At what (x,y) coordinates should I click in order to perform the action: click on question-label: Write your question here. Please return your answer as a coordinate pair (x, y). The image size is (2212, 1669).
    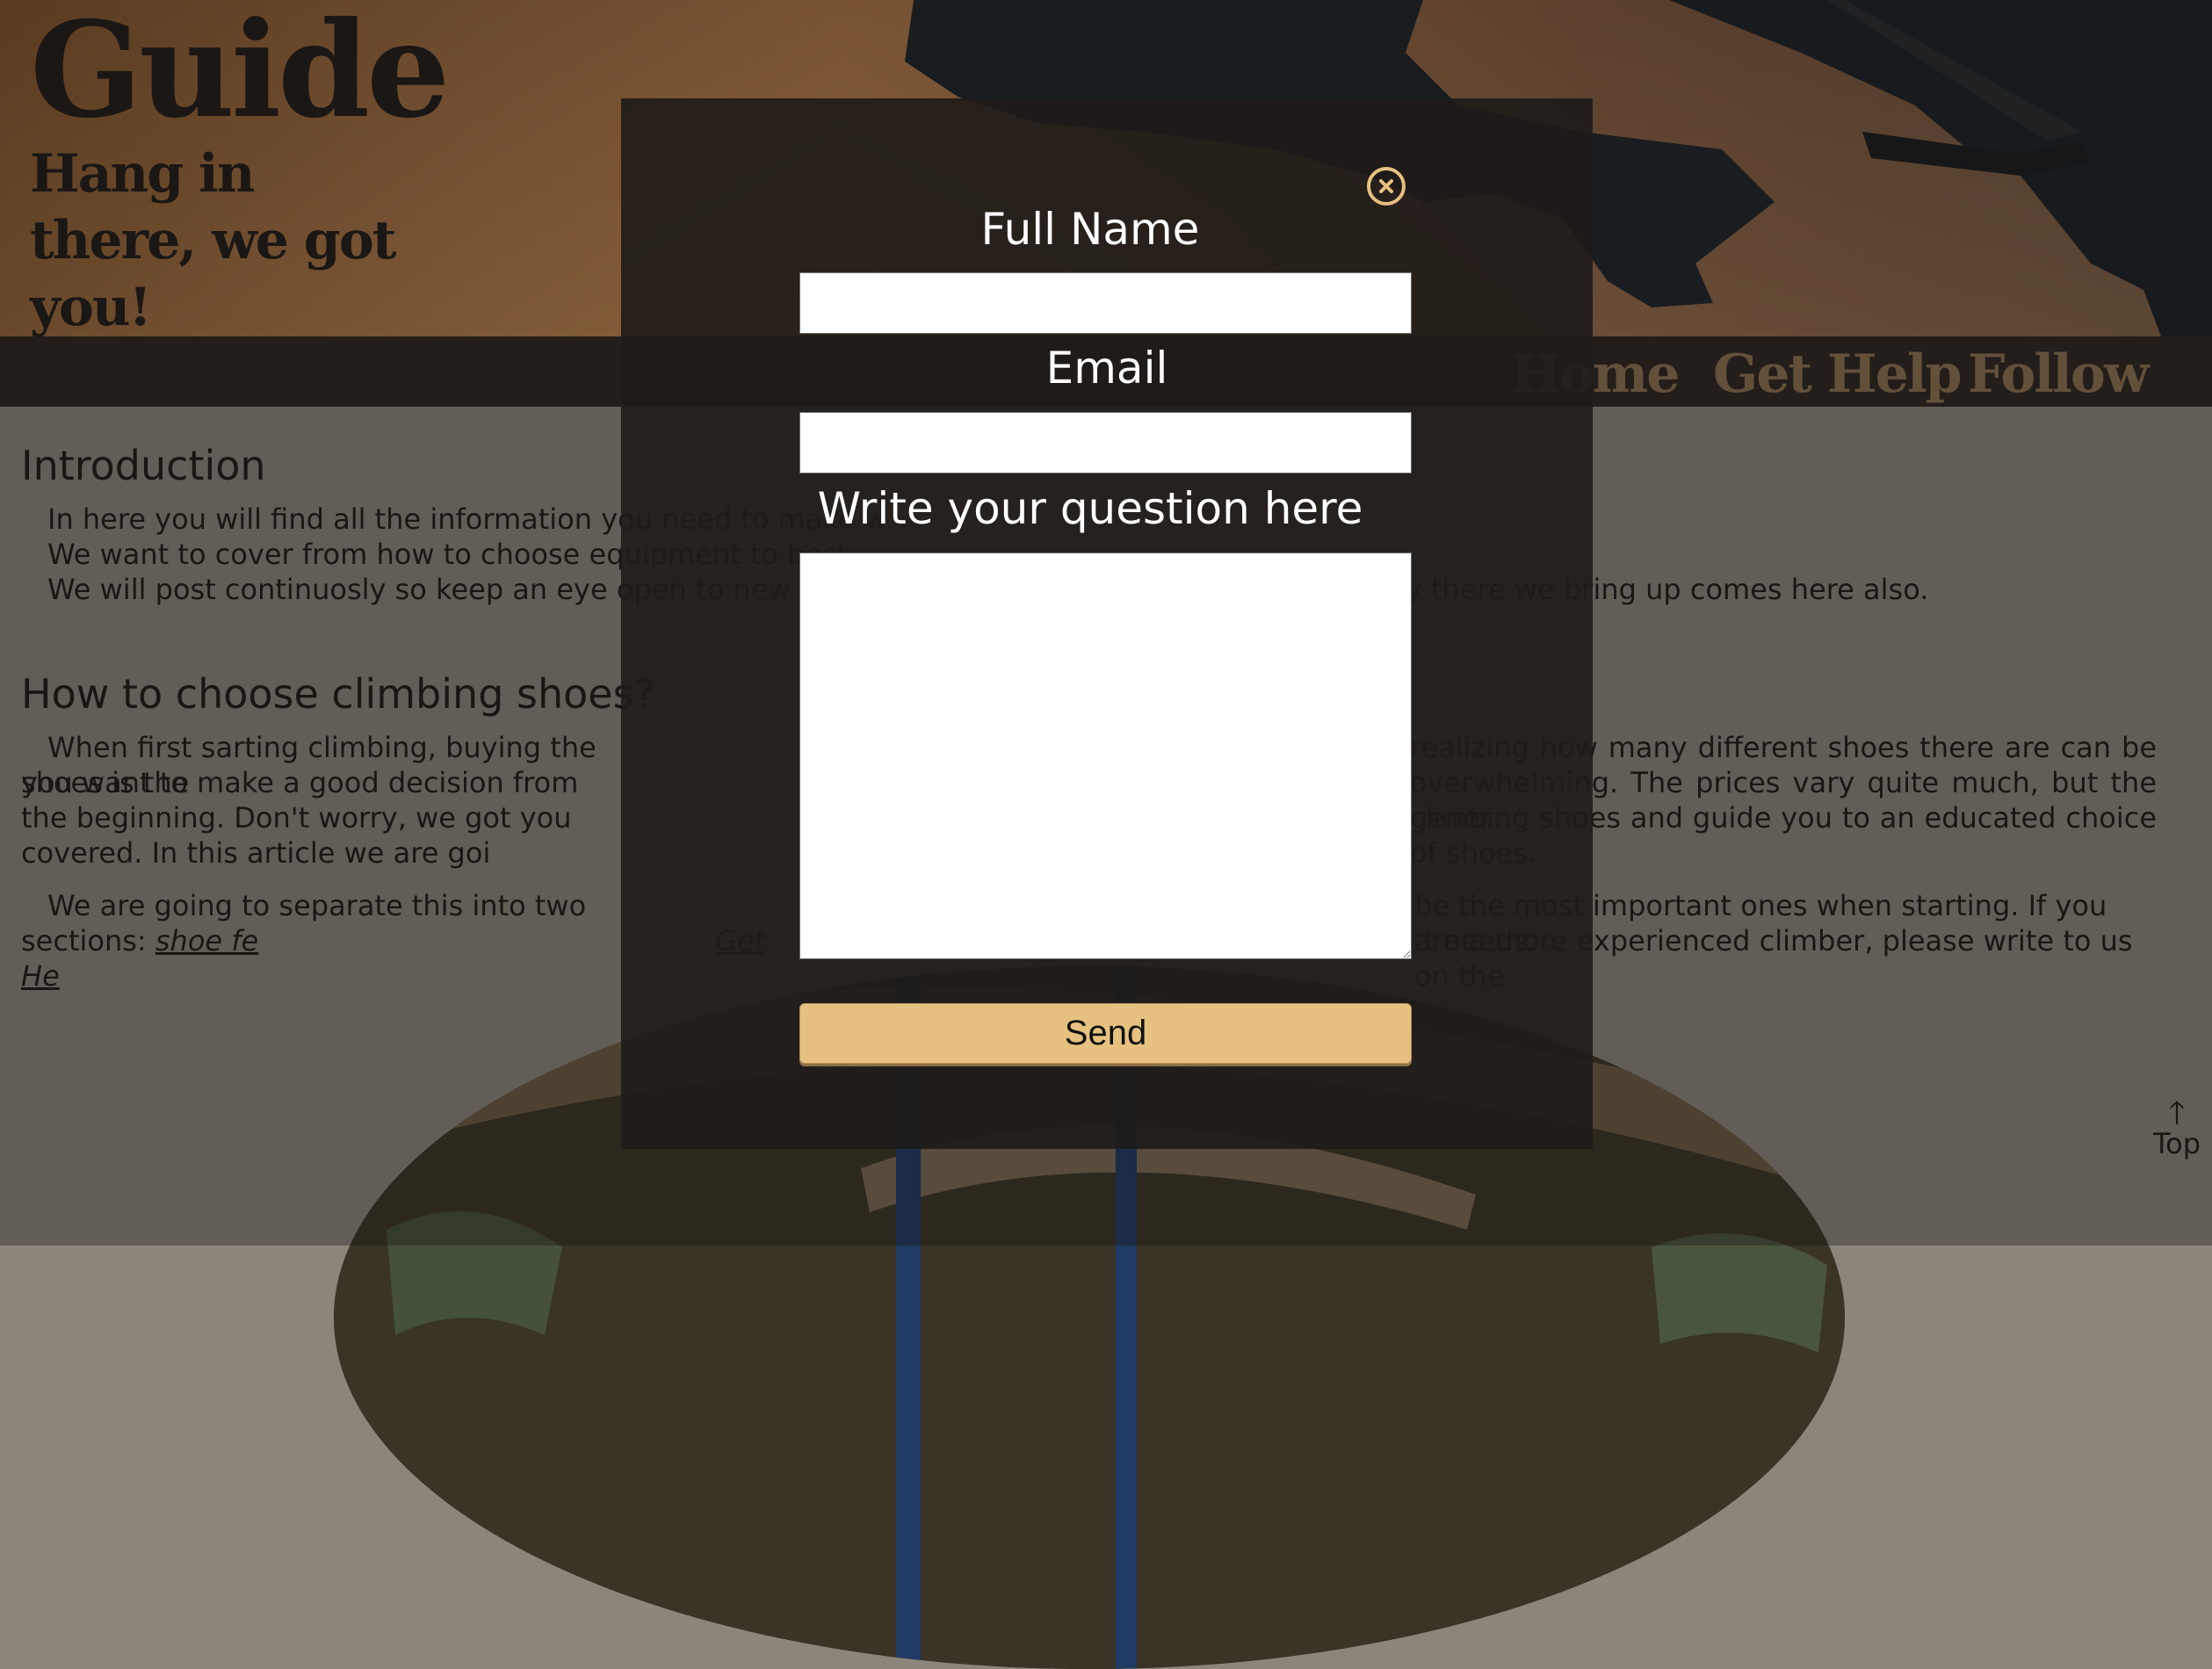
    Looking at the image, I should click on (1090, 508).